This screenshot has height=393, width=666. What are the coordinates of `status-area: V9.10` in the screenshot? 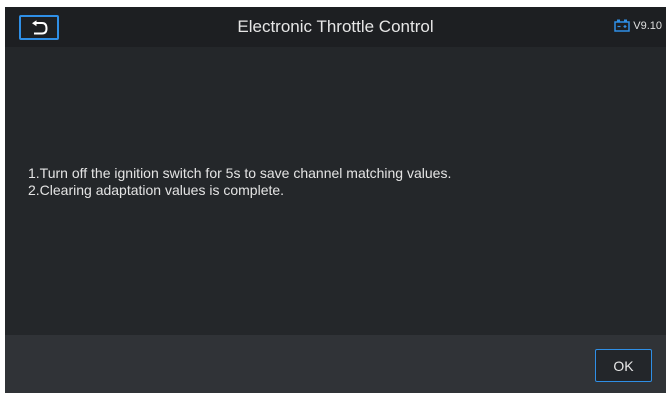 It's located at (638, 25).